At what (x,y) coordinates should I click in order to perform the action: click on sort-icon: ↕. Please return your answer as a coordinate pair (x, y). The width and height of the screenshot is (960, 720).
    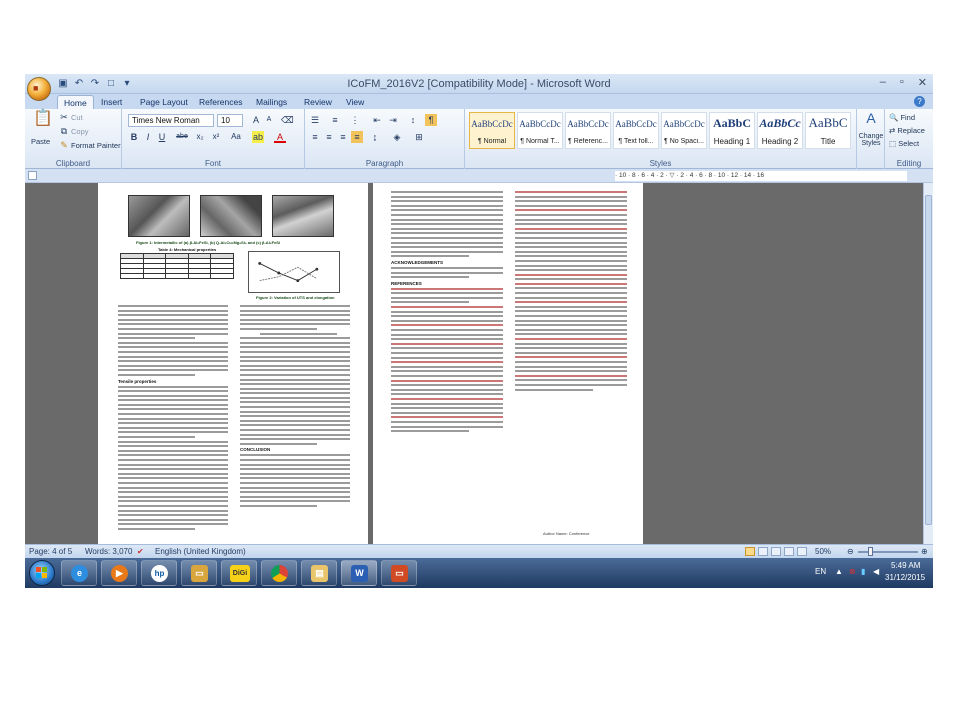
    Looking at the image, I should click on (413, 120).